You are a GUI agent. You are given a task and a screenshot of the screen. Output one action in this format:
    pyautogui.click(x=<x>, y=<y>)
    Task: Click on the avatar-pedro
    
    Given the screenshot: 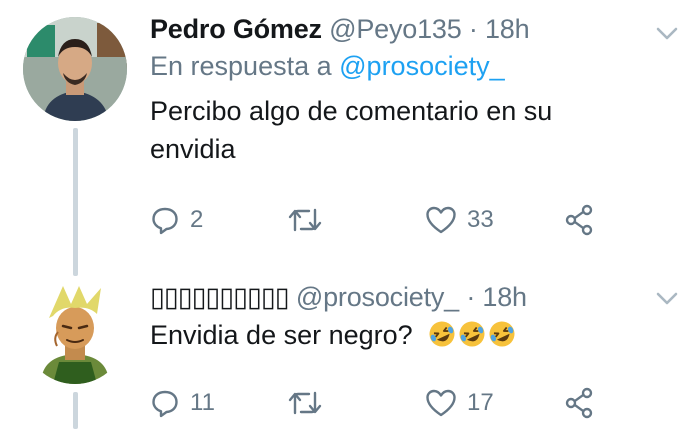 What is the action you would take?
    pyautogui.click(x=75, y=69)
    